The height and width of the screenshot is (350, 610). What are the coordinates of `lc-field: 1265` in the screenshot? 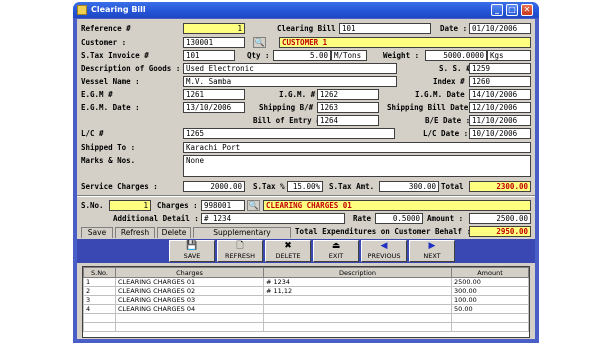 It's located at (289, 133).